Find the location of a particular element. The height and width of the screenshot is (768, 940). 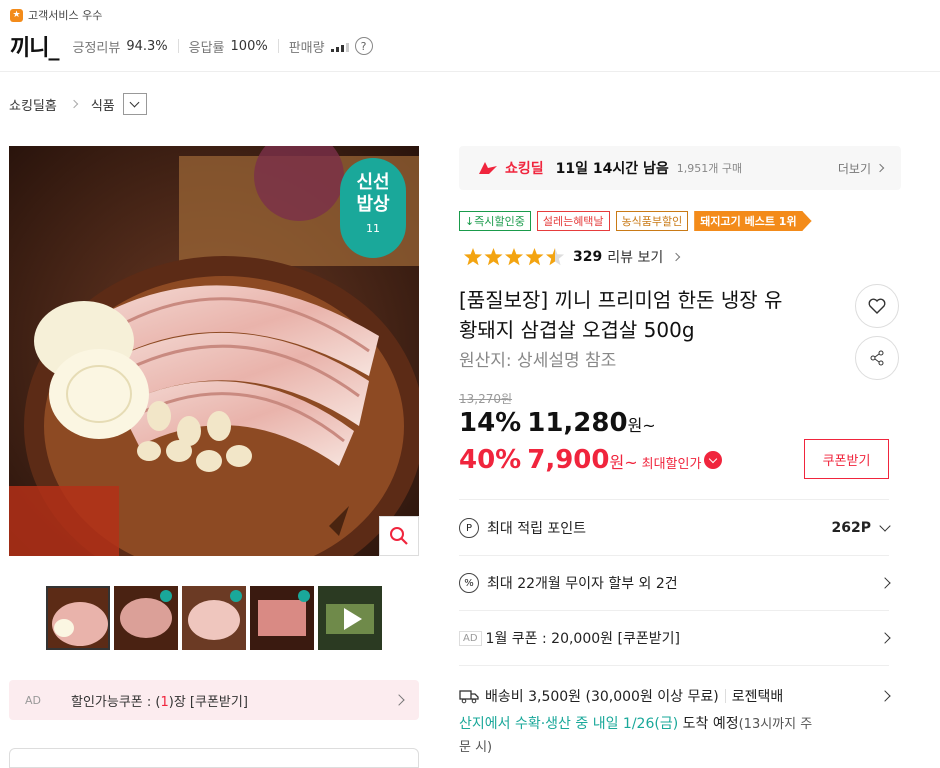

product-origin: 원산지: 상세설명 참조 is located at coordinates (538, 361).